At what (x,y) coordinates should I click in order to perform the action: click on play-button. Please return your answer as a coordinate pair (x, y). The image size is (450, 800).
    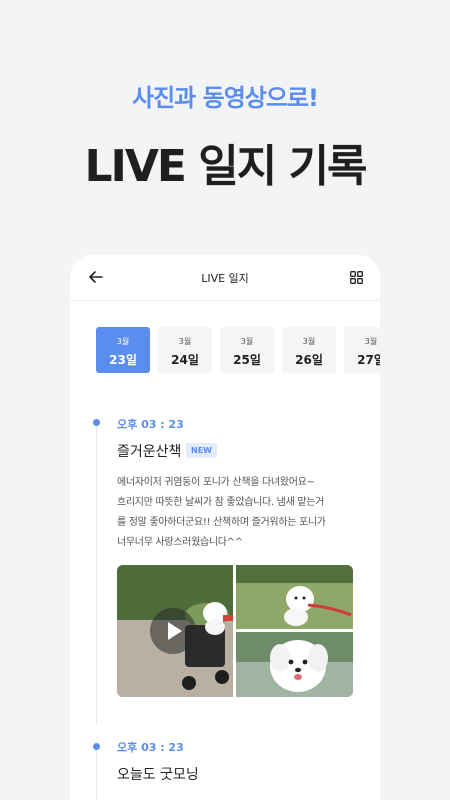
    Looking at the image, I should click on (173, 631).